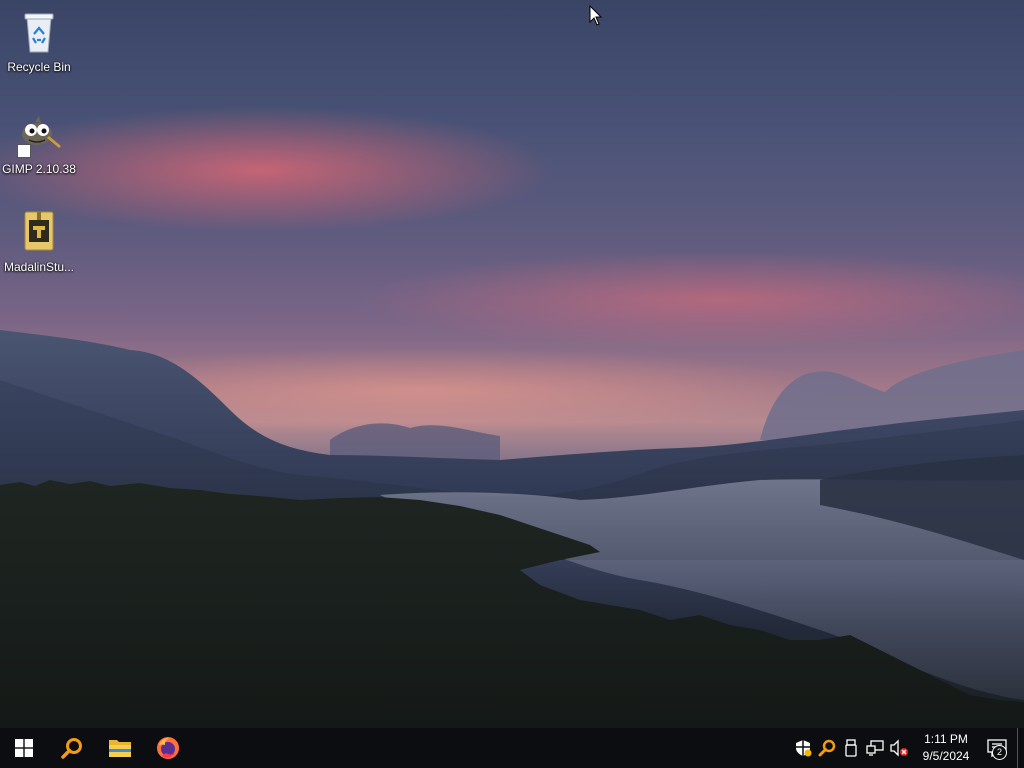 This screenshot has height=768, width=1024. What do you see at coordinates (596, 15) in the screenshot?
I see `mouse-cursor-icon` at bounding box center [596, 15].